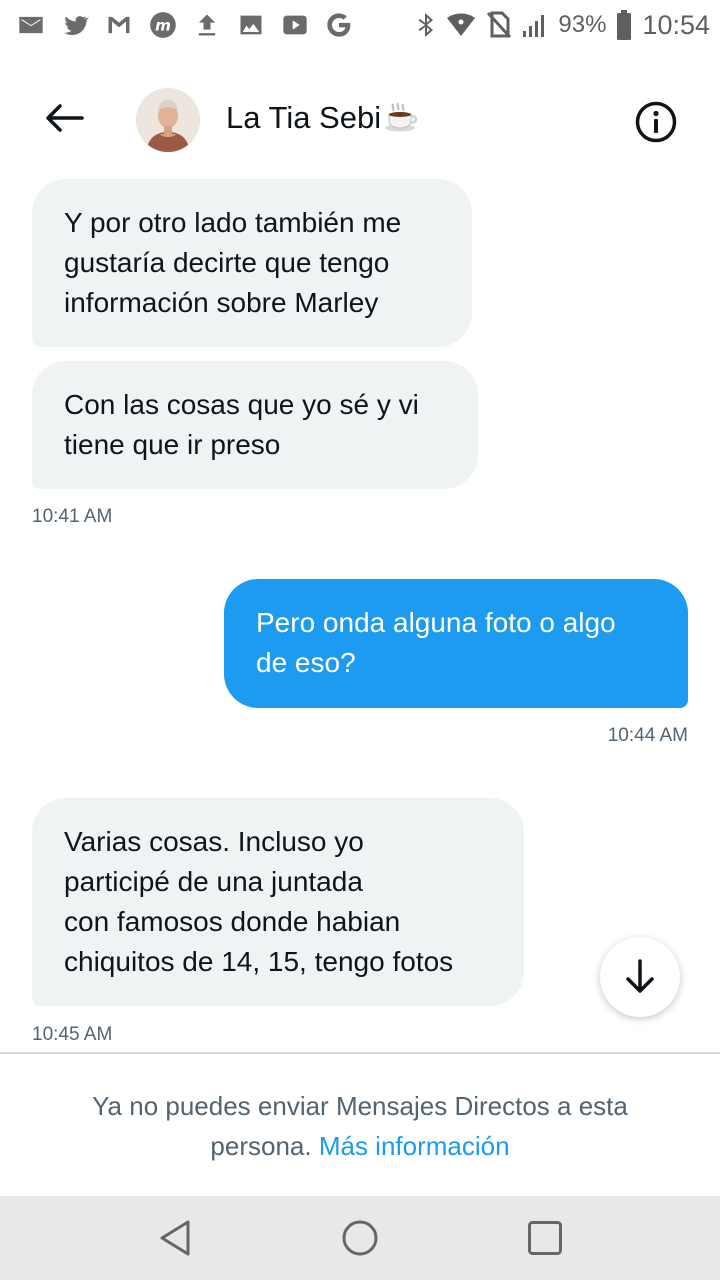  I want to click on circle-home-icon, so click(360, 1238).